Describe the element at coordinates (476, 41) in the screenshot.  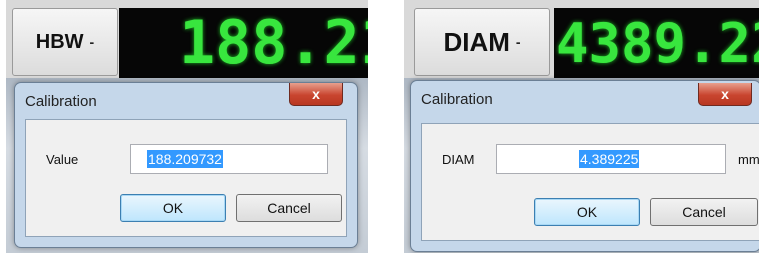
I see `unit-label: DIAM` at that location.